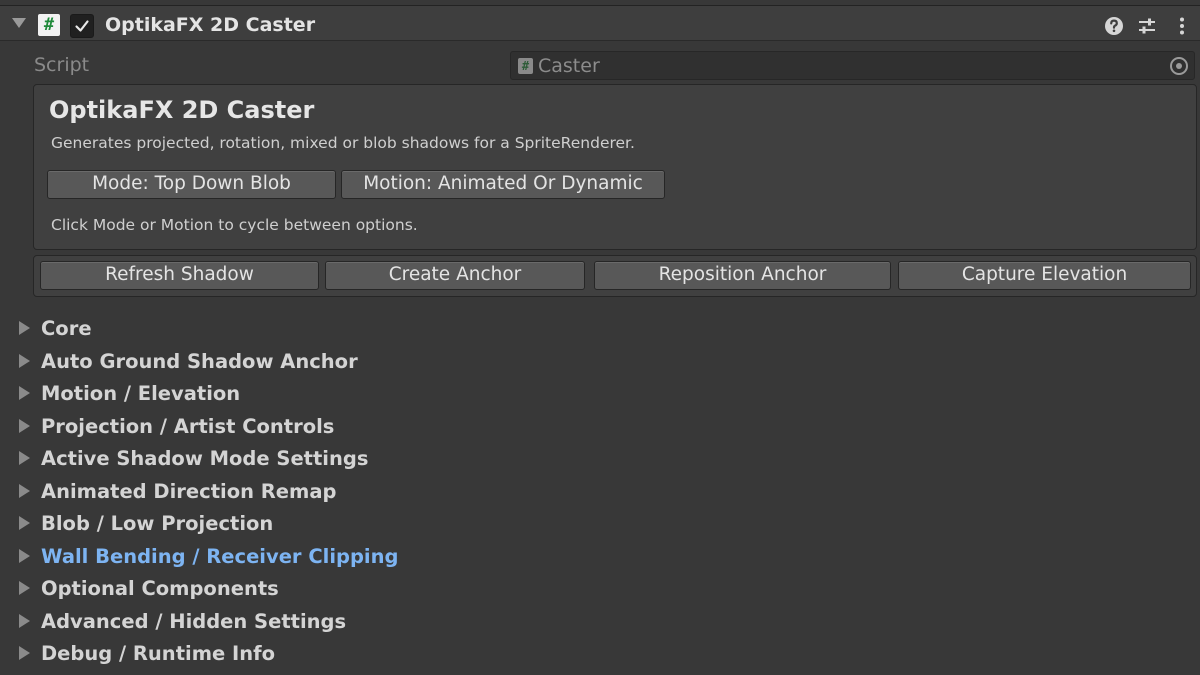 The width and height of the screenshot is (1200, 675). I want to click on section-auto-ground-shadow-anchor: Auto Ground Shadow Anchor, so click(600, 362).